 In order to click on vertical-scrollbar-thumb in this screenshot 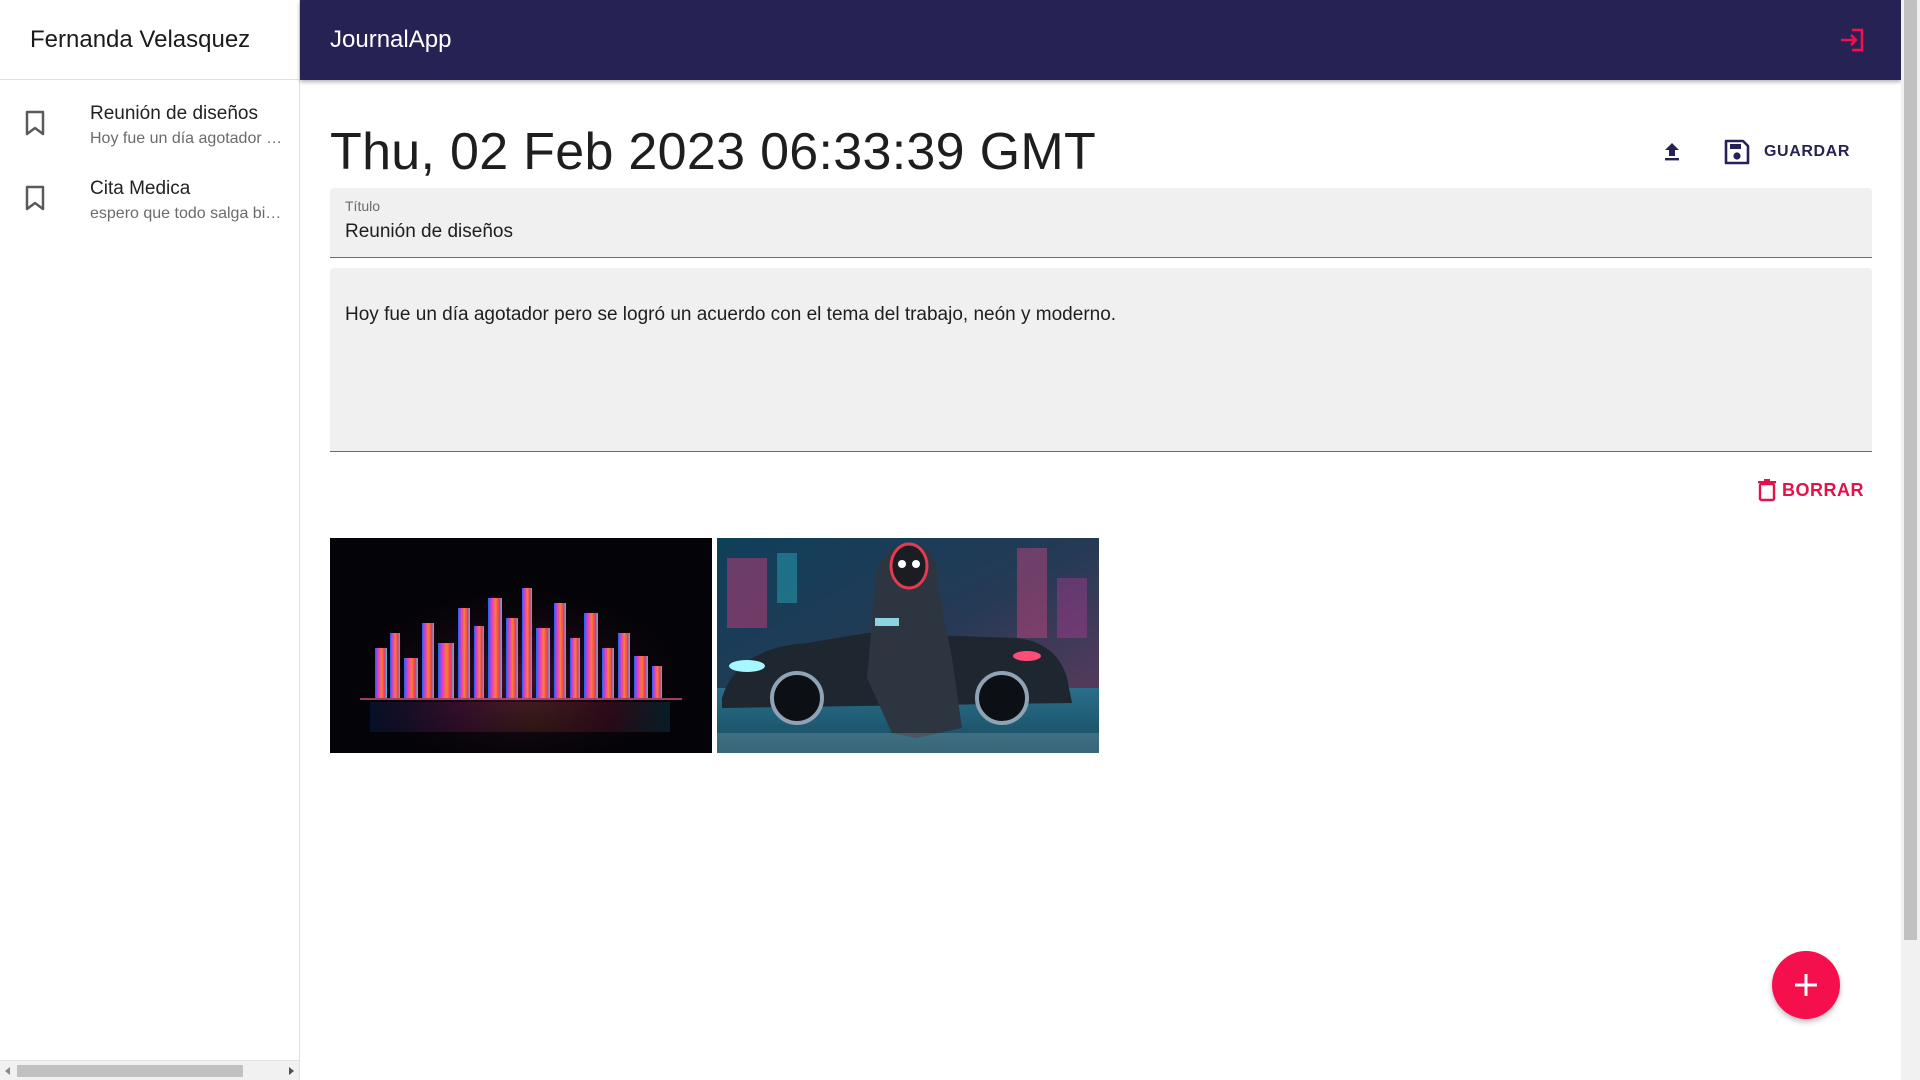, I will do `click(1910, 470)`.